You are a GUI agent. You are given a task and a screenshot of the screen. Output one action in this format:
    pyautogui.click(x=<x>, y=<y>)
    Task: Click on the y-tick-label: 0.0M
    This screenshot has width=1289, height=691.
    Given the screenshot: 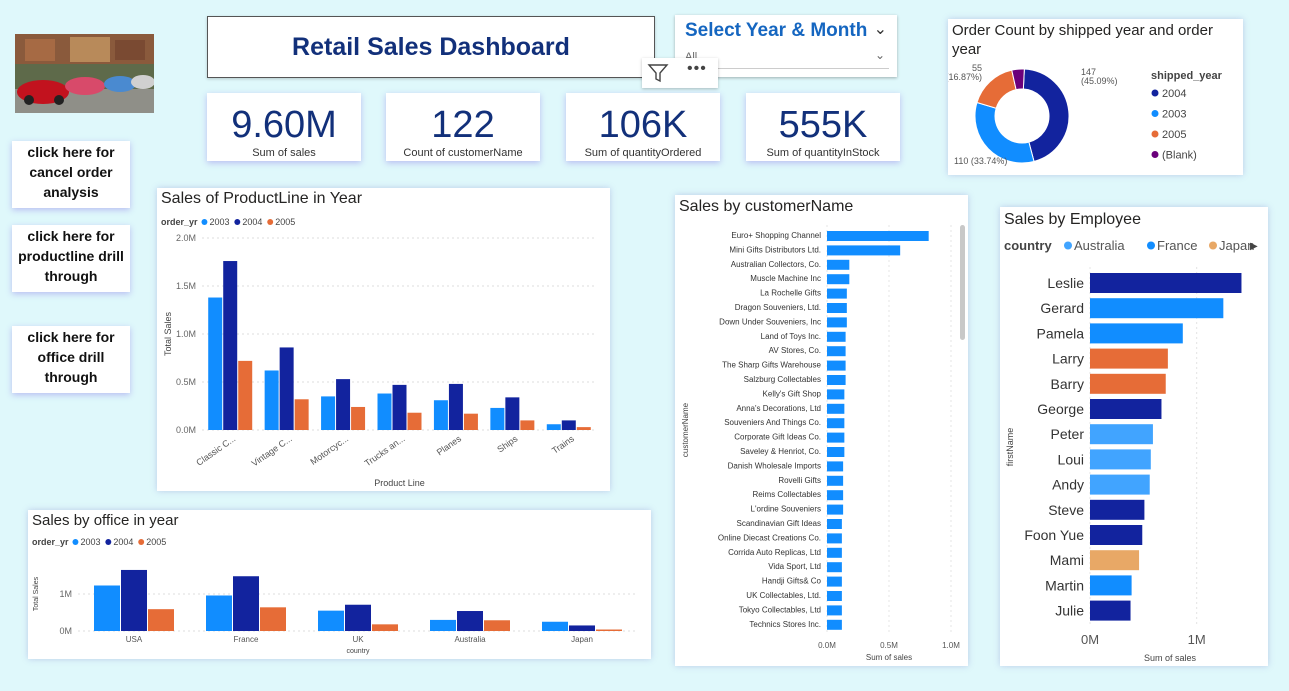 What is the action you would take?
    pyautogui.click(x=186, y=430)
    